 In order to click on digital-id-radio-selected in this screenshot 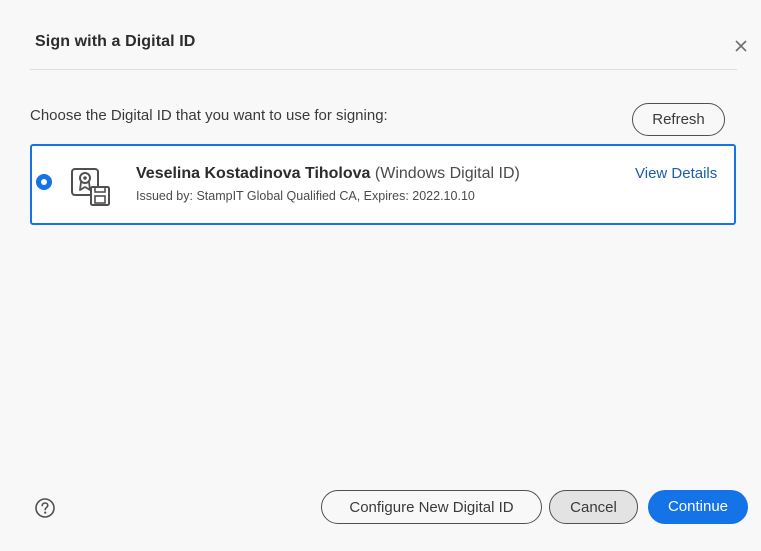, I will do `click(44, 182)`.